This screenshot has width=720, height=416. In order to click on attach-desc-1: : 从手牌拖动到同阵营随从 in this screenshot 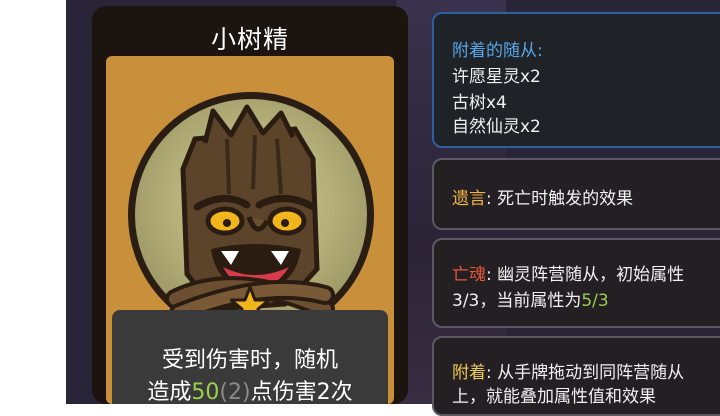, I will do `click(585, 373)`.